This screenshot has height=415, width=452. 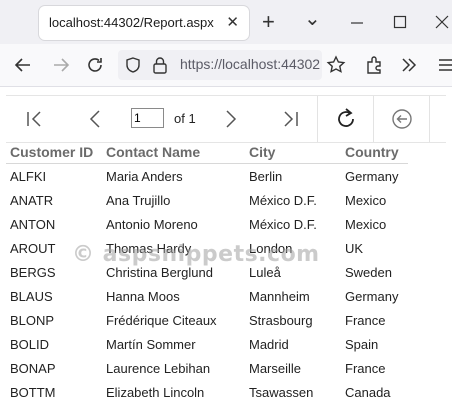 What do you see at coordinates (232, 22) in the screenshot?
I see `tab-close-icon: ✕` at bounding box center [232, 22].